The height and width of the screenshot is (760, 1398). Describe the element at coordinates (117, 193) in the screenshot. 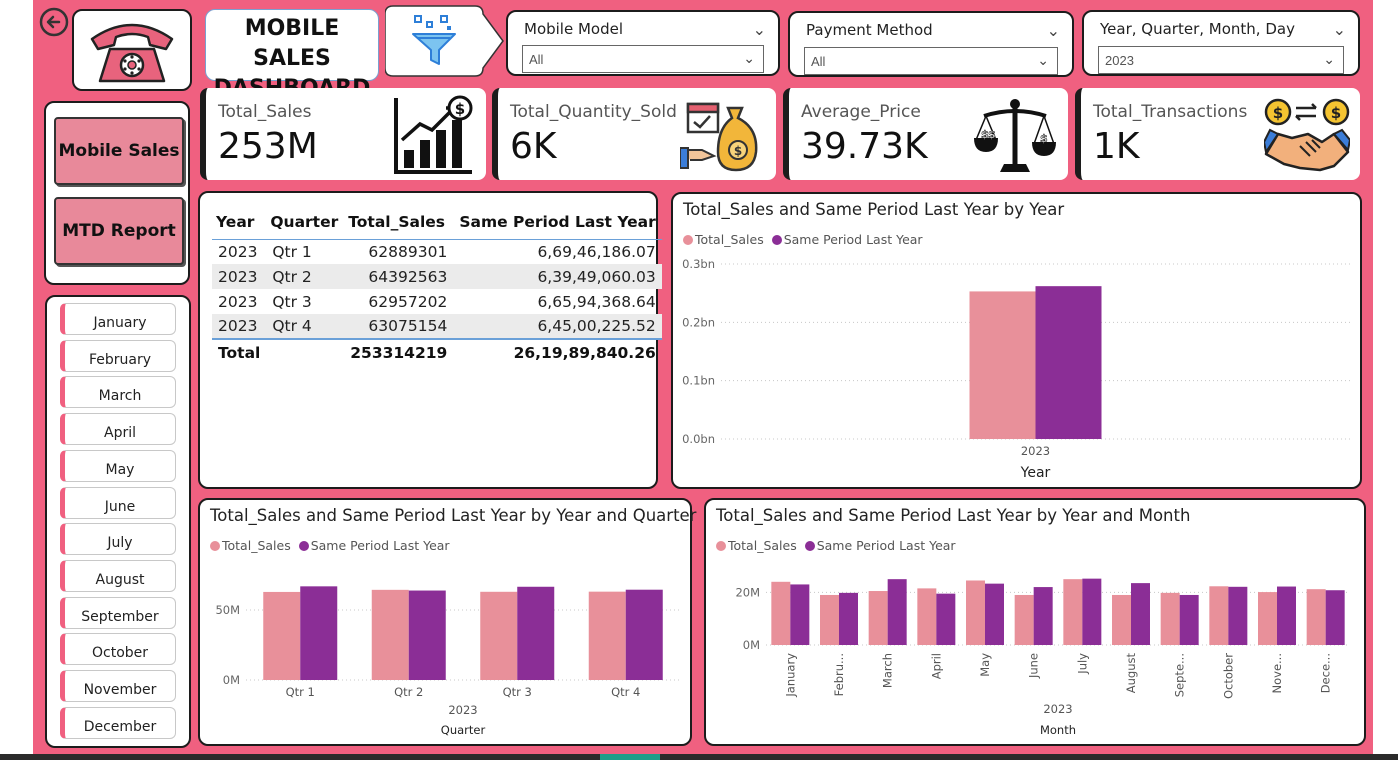

I see `navigation-panel: Mobile Sales MTD Report` at that location.